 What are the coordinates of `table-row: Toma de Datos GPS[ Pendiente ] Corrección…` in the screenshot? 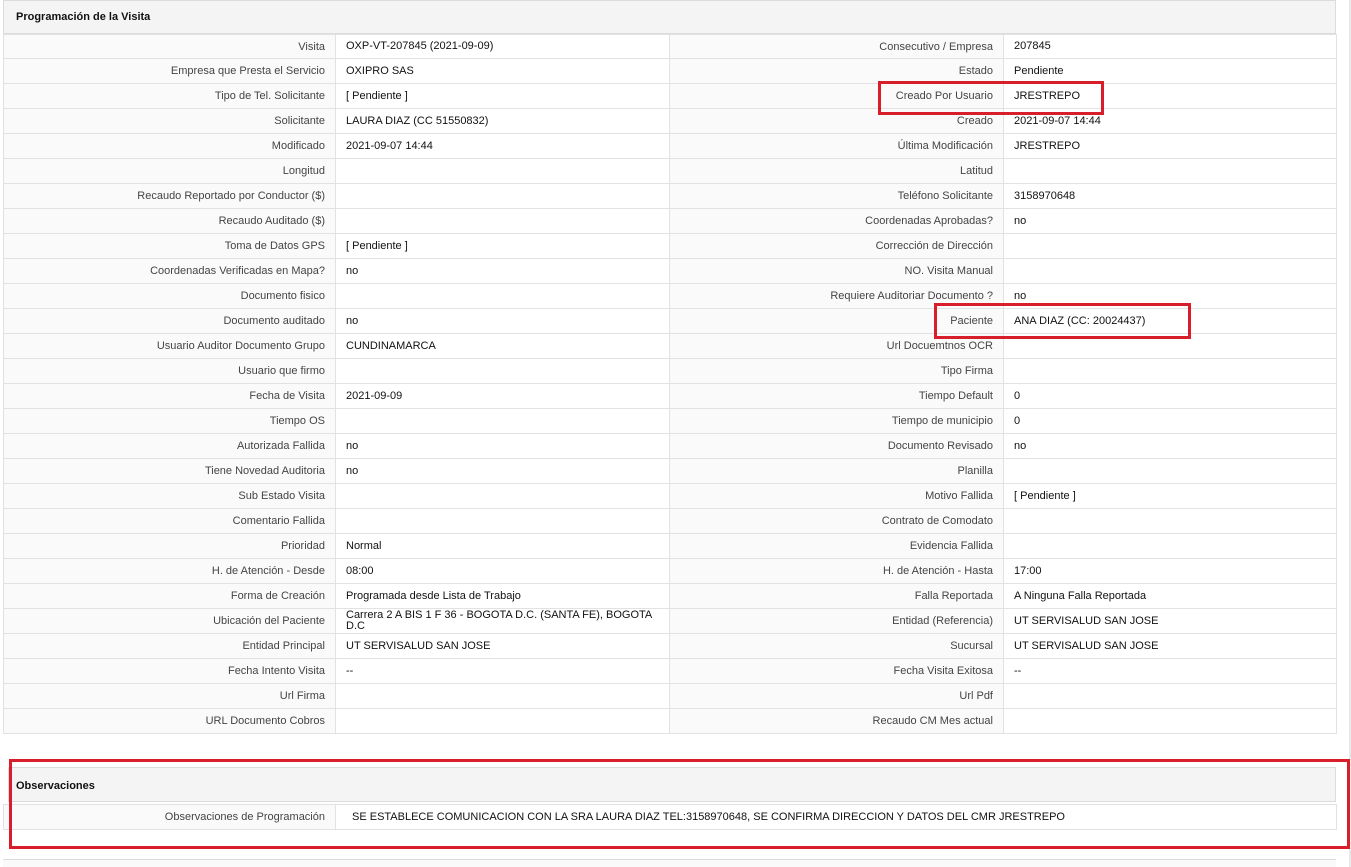 It's located at (670, 246).